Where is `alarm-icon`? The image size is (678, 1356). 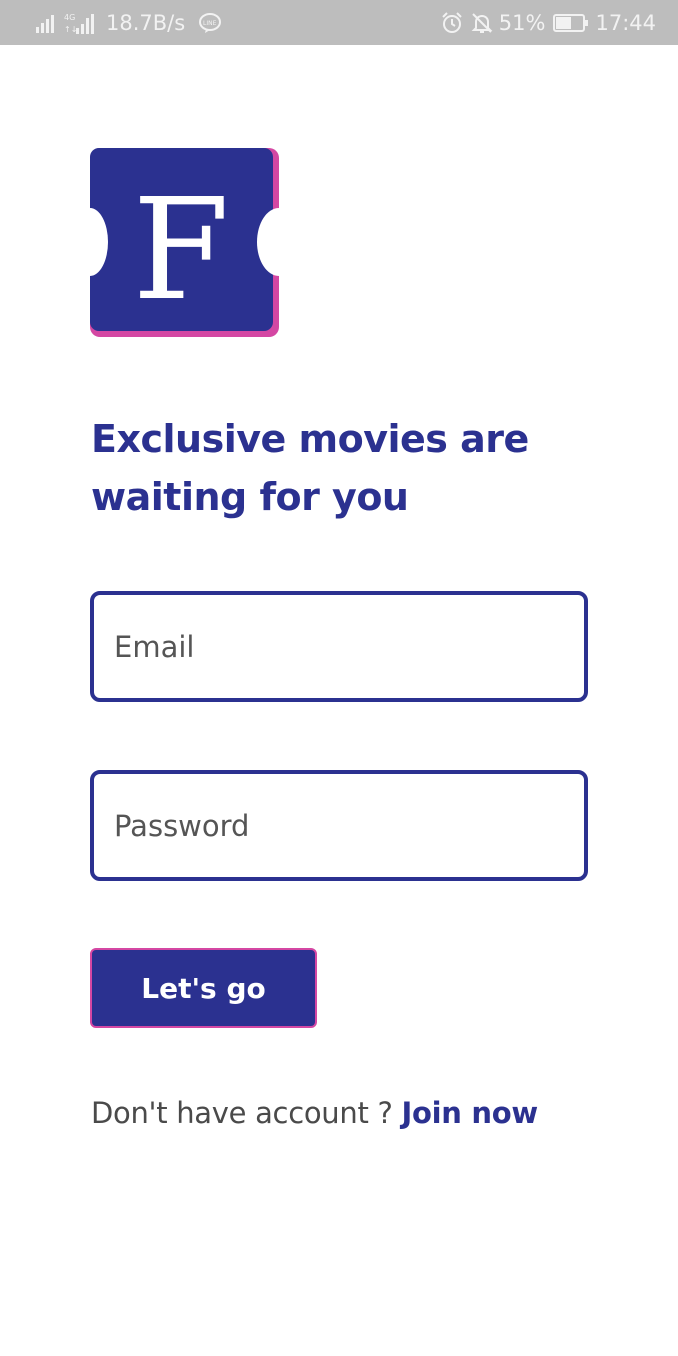 alarm-icon is located at coordinates (452, 23).